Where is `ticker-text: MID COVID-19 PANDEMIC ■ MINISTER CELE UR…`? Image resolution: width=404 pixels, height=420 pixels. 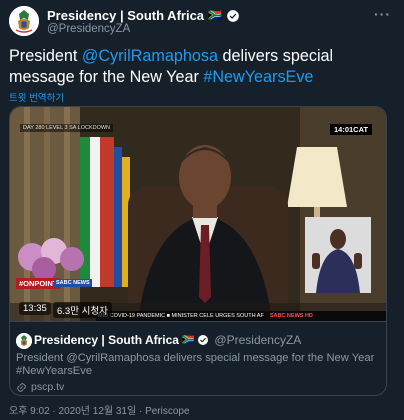 ticker-text: MID COVID-19 PANDEMIC ■ MINISTER CELE UR… is located at coordinates (181, 316).